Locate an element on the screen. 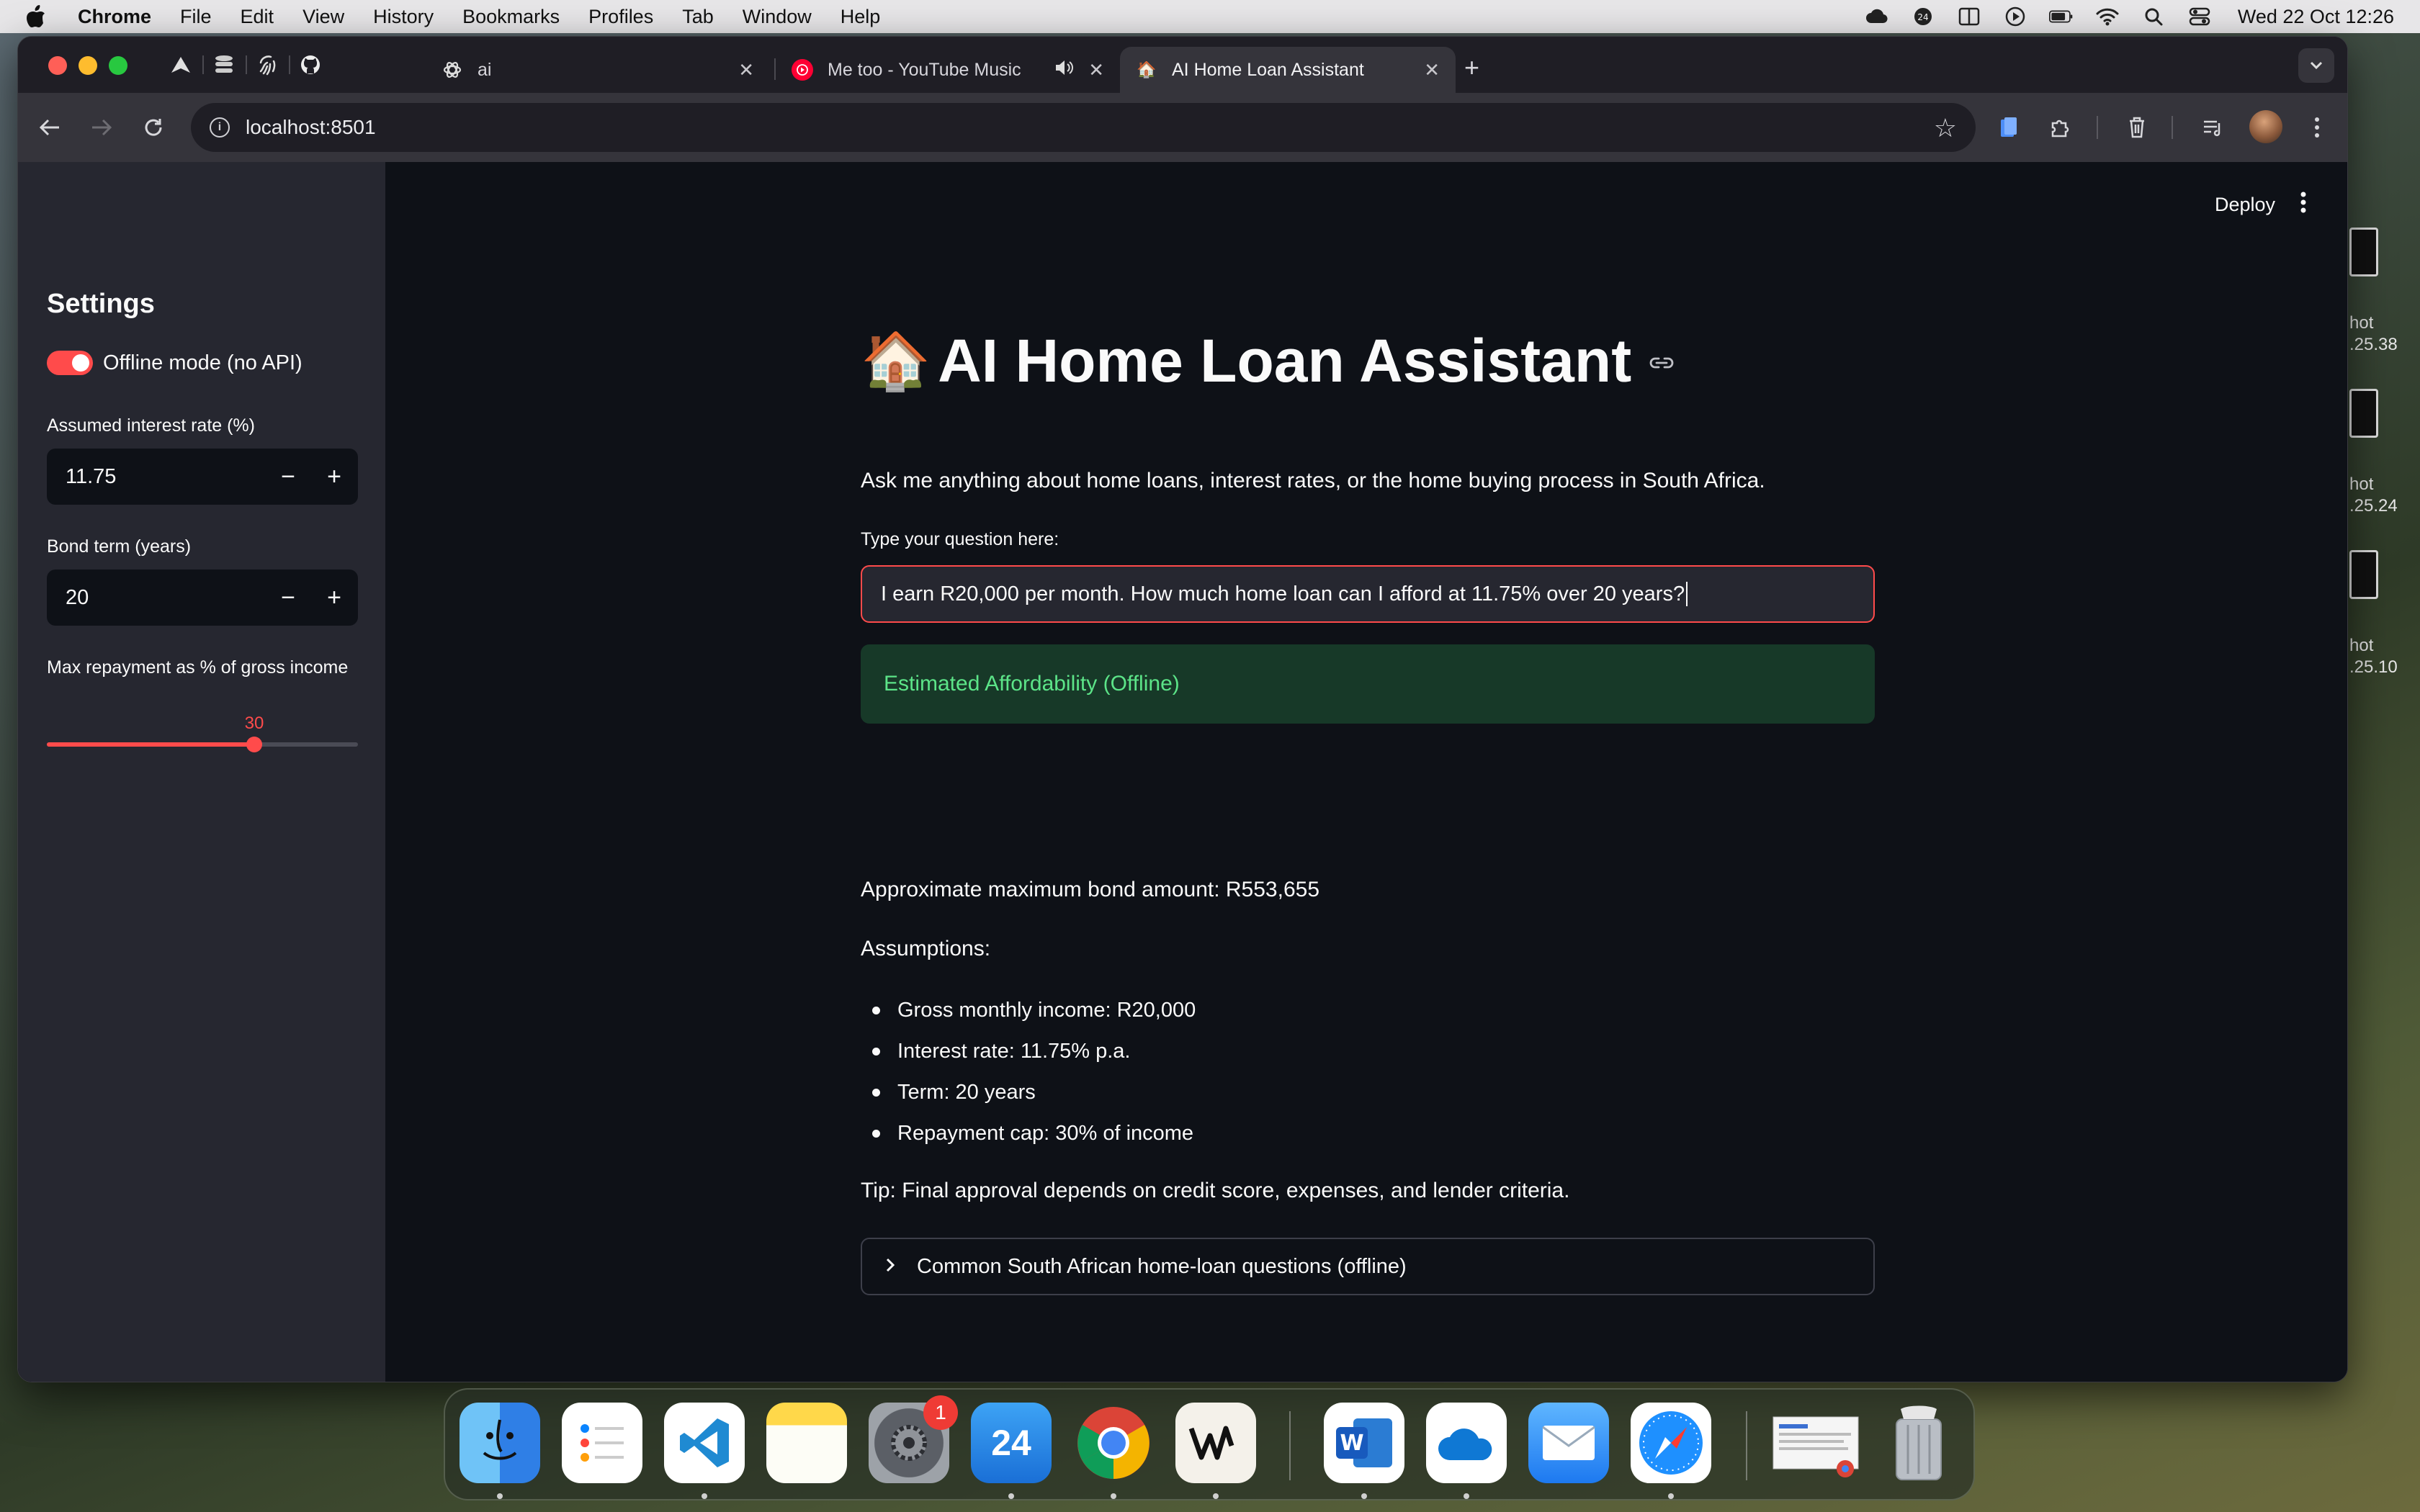  visual-studio-code-icon is located at coordinates (704, 1443).